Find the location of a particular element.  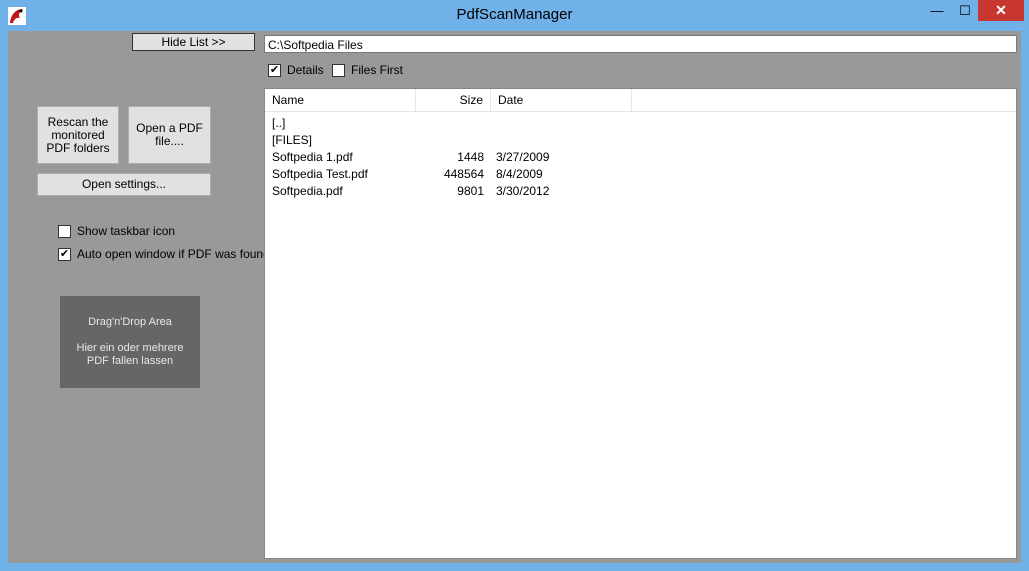

cell-name: Softpedia Test.pdf is located at coordinates (320, 174).